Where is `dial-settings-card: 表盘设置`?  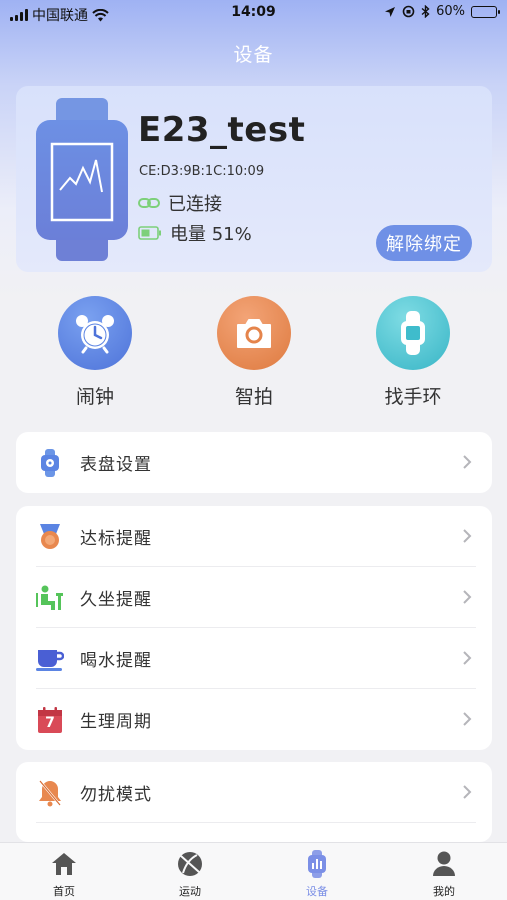 dial-settings-card: 表盘设置 is located at coordinates (254, 462).